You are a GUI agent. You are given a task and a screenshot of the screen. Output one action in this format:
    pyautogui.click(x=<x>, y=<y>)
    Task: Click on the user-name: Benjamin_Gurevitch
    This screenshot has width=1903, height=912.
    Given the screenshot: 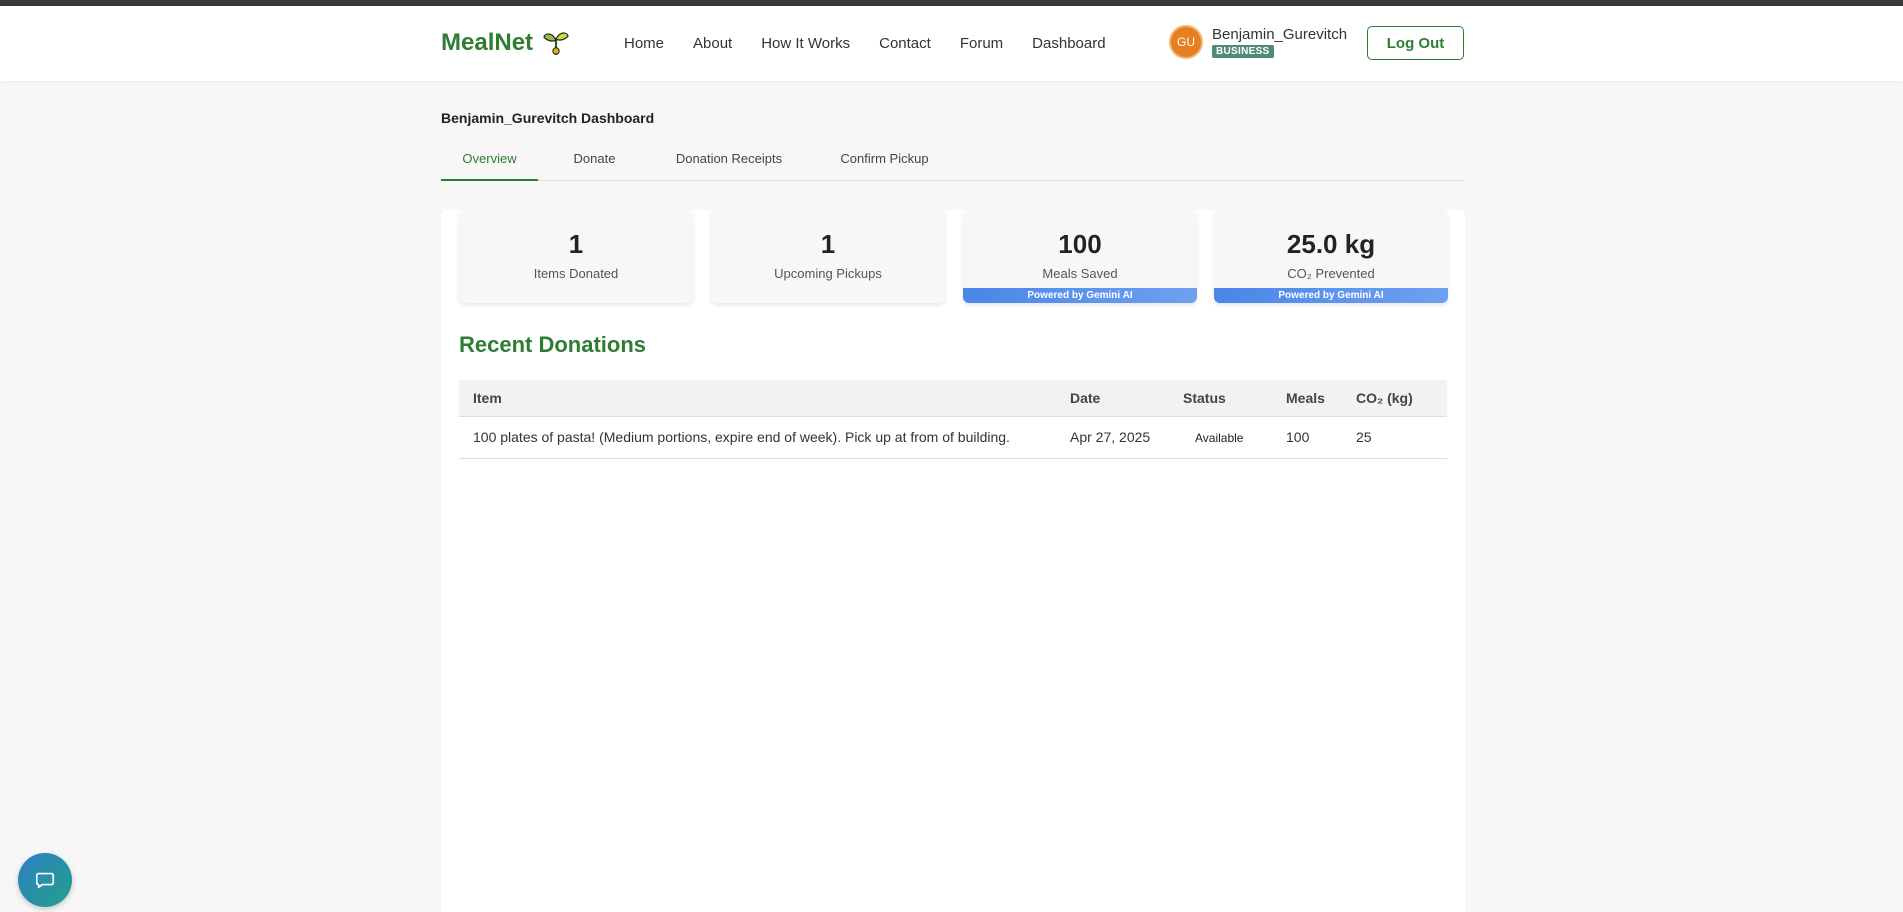 What is the action you would take?
    pyautogui.click(x=1280, y=34)
    